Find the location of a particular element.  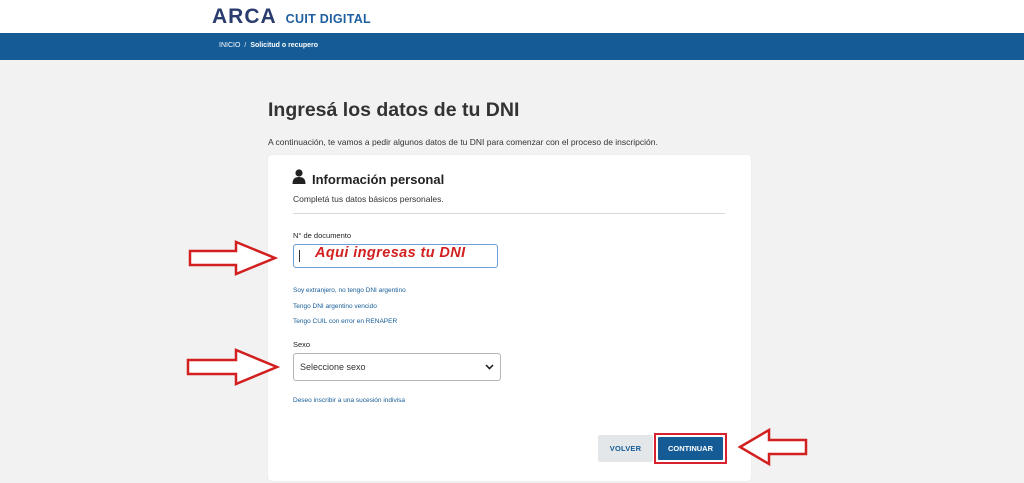

breadcrumb-home: INICIO is located at coordinates (229, 45).